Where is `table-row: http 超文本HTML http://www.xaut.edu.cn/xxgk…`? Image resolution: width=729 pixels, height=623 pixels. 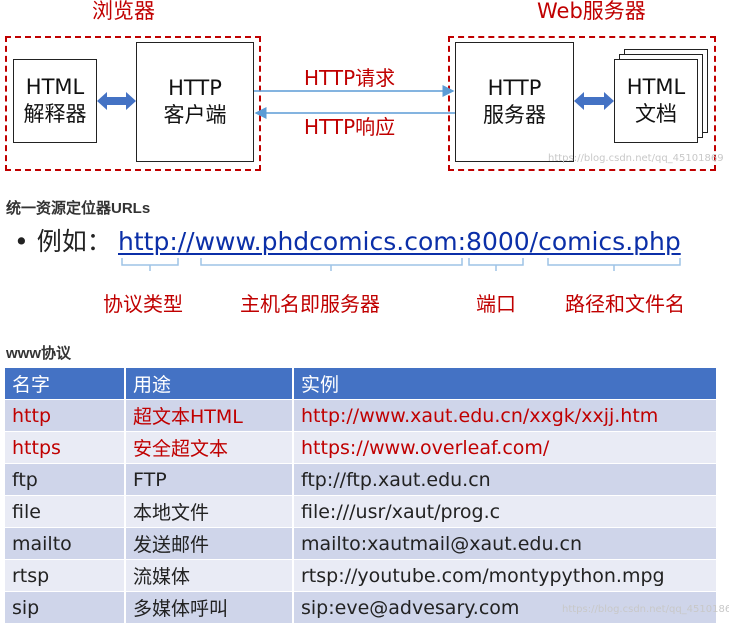
table-row: http 超文本HTML http://www.xaut.edu.cn/xxgk… is located at coordinates (360, 416).